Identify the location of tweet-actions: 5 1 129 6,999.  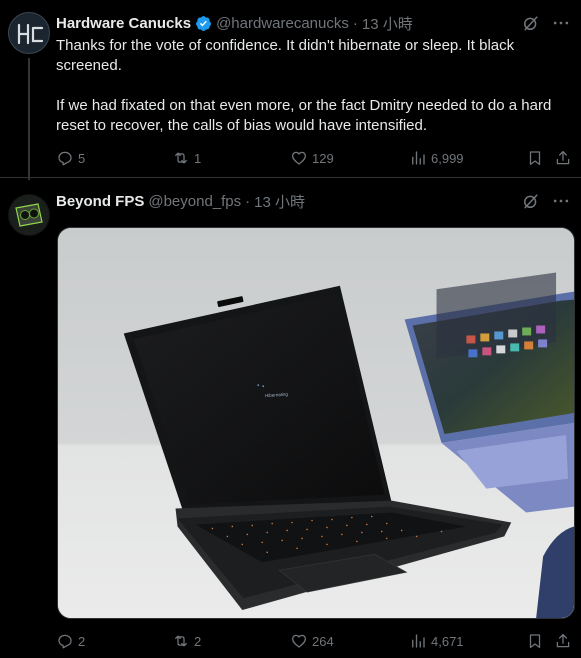
(315, 158).